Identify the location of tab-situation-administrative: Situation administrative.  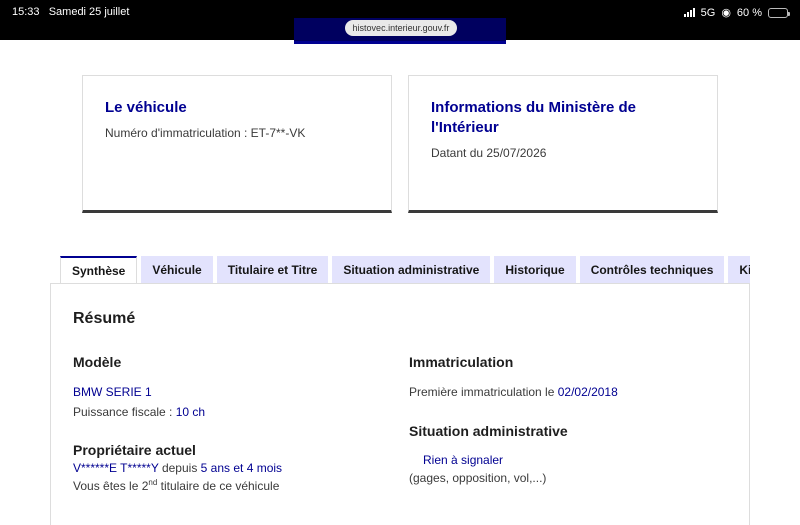
(411, 270).